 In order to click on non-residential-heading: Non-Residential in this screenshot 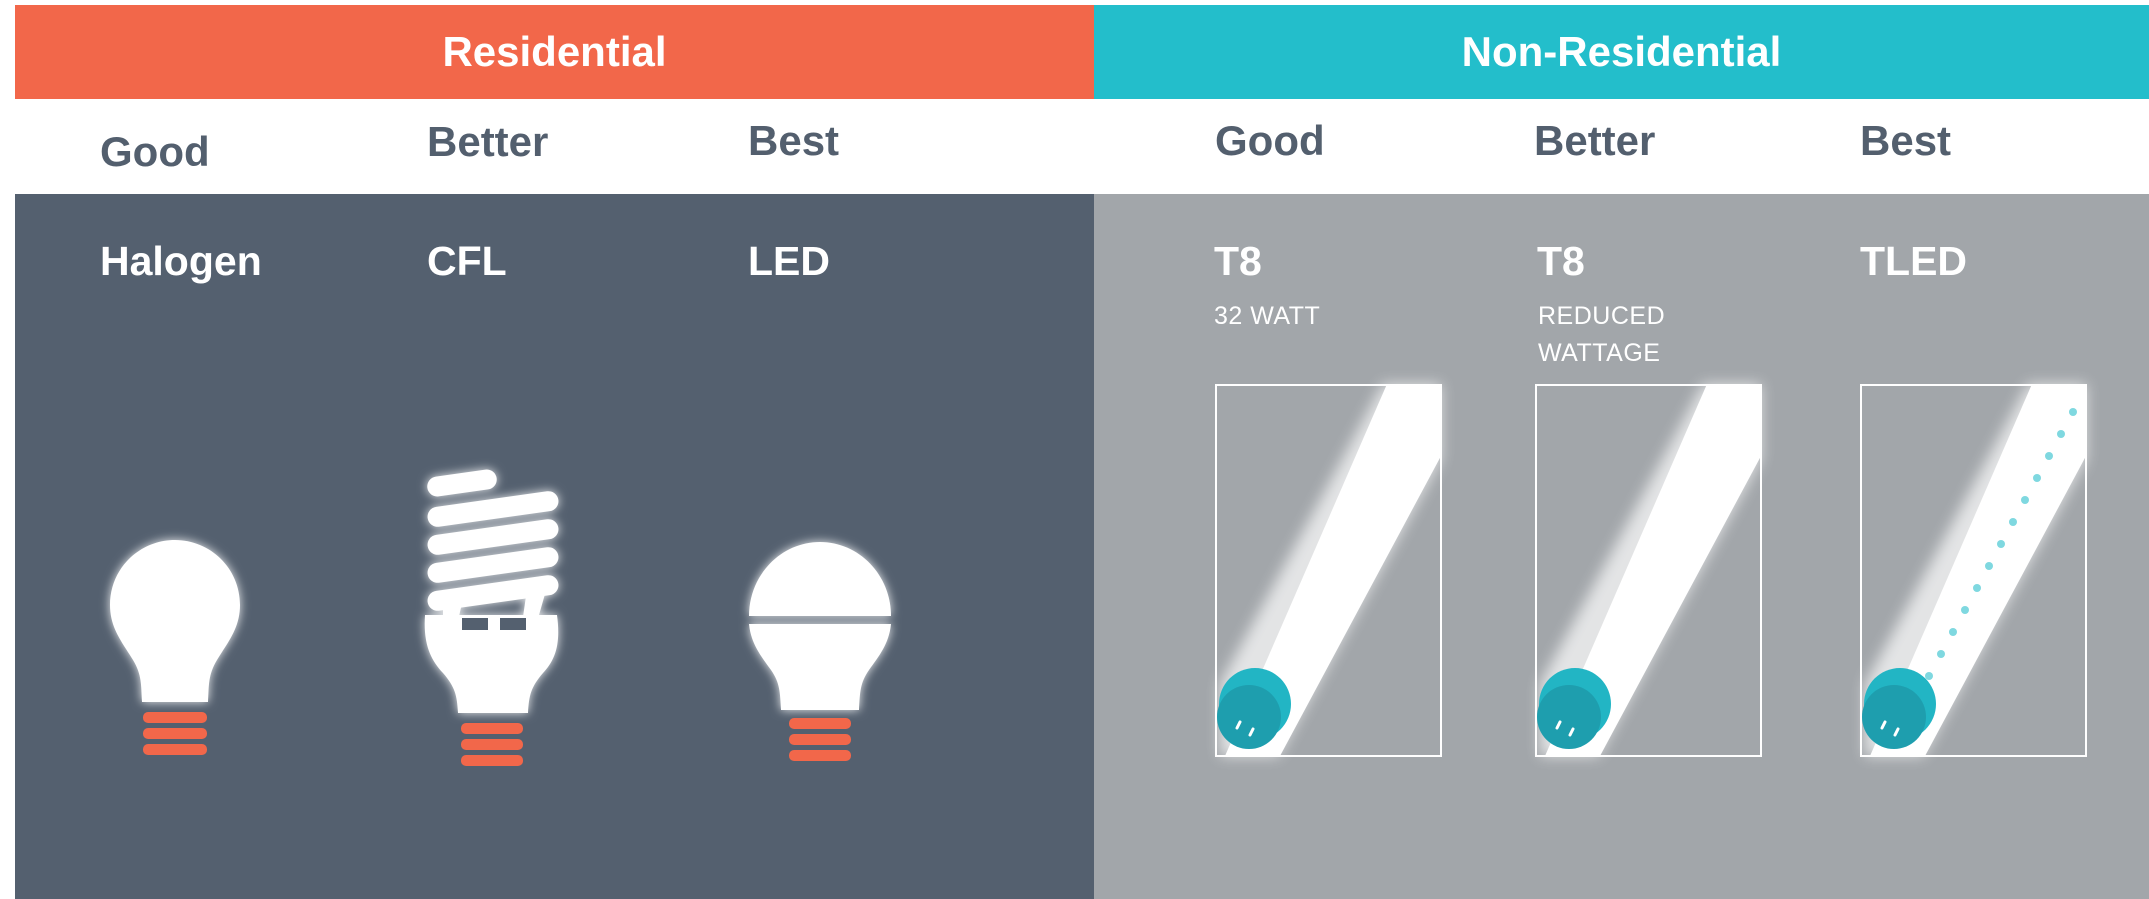, I will do `click(1621, 51)`.